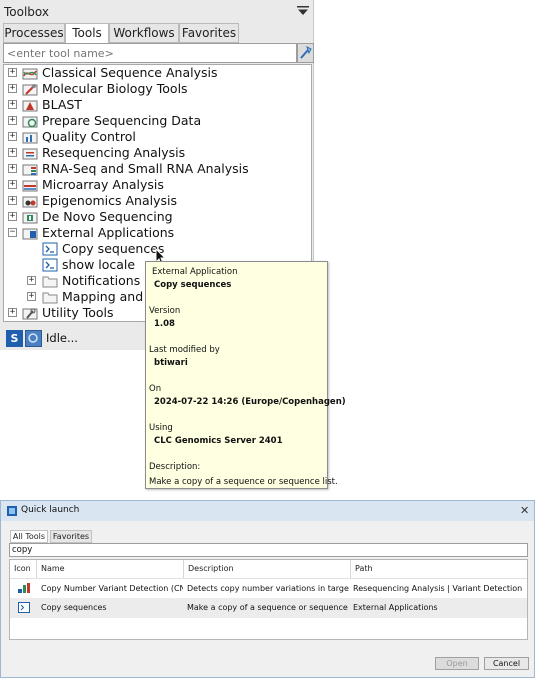  What do you see at coordinates (113, 248) in the screenshot?
I see `tree-item-label: Copy sequences` at bounding box center [113, 248].